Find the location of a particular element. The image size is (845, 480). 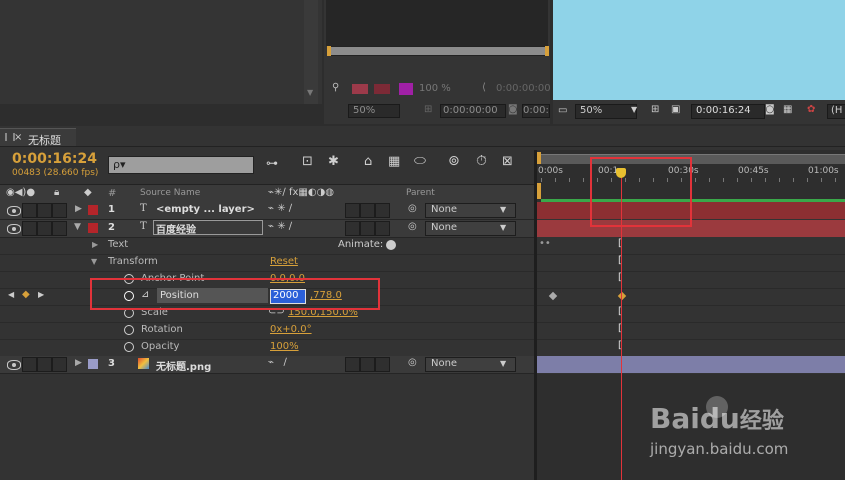

color-channel-red is located at coordinates (360, 89).